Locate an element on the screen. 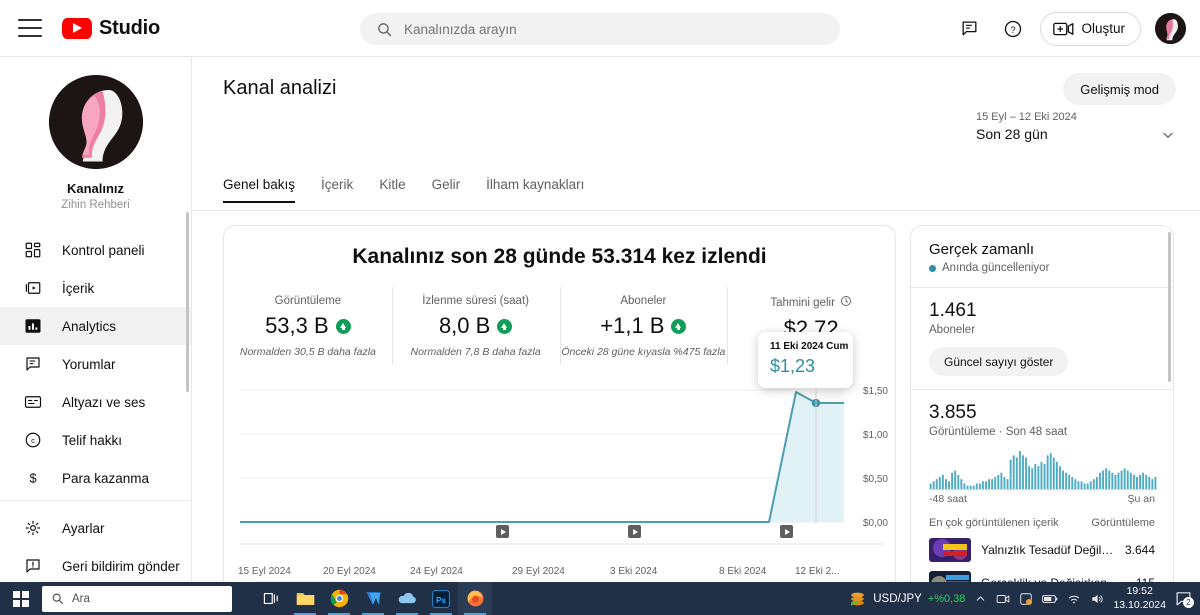  views-count: 3.855 is located at coordinates (953, 412).